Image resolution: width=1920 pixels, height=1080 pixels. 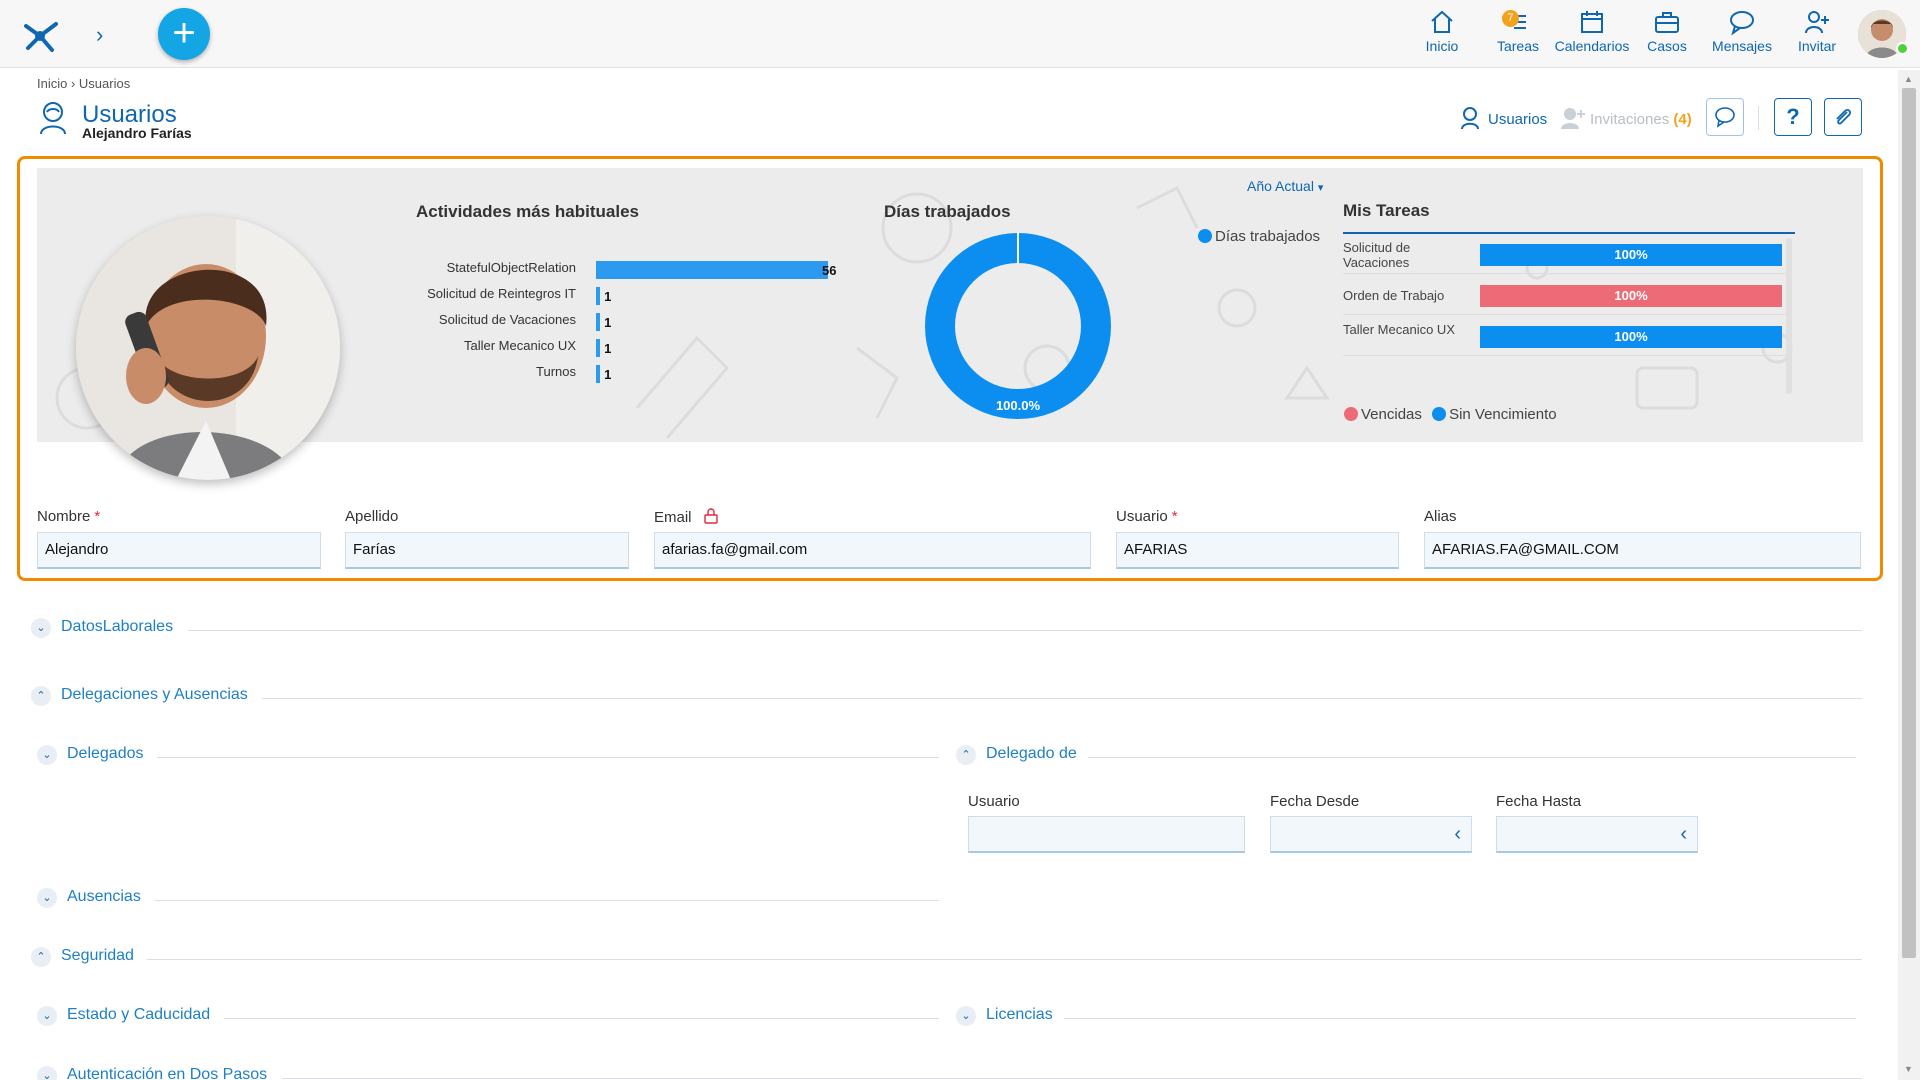 I want to click on delegado-usuario-input, so click(x=1106, y=834).